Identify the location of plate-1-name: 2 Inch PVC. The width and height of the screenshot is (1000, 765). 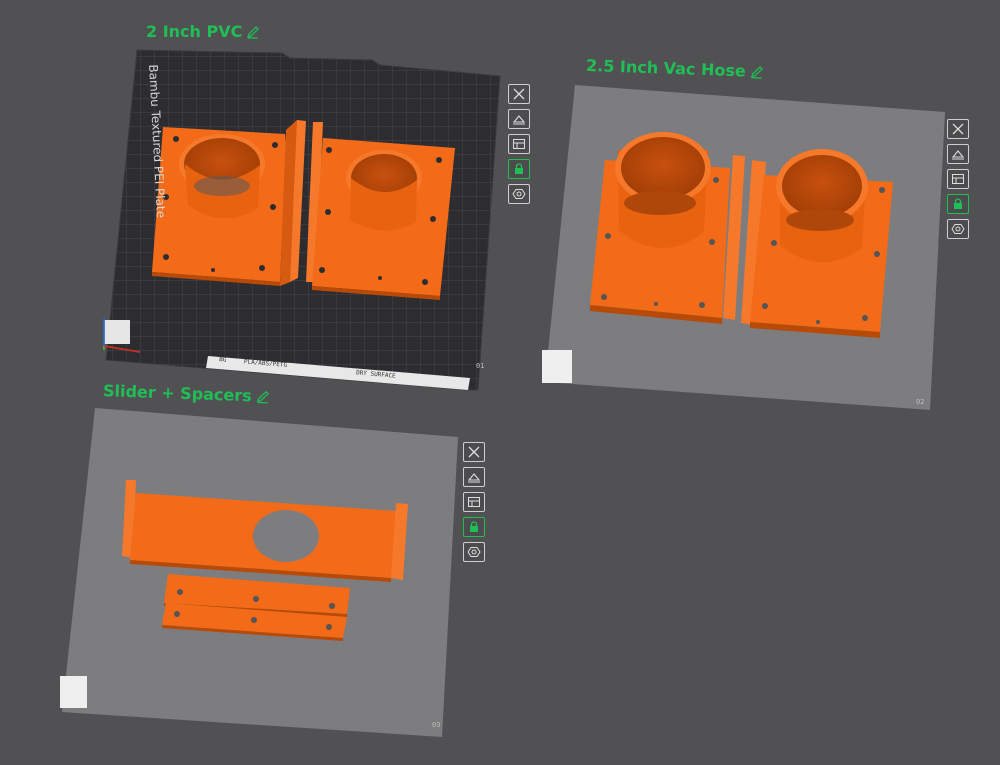
(203, 31).